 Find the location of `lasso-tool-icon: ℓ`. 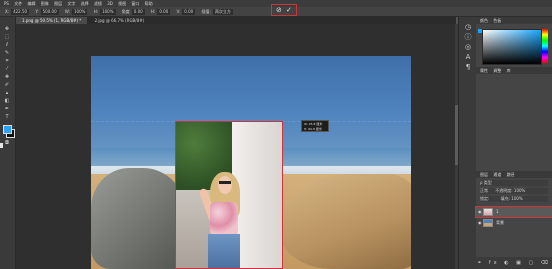

lasso-tool-icon: ℓ is located at coordinates (7, 45).